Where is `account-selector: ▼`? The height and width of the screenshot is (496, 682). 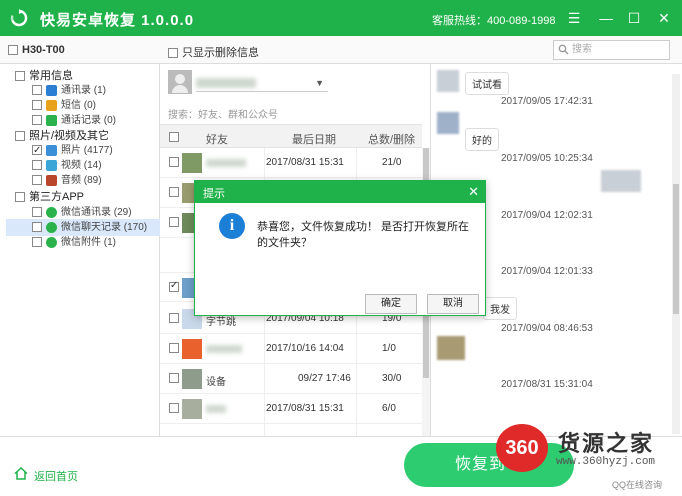 account-selector: ▼ is located at coordinates (248, 83).